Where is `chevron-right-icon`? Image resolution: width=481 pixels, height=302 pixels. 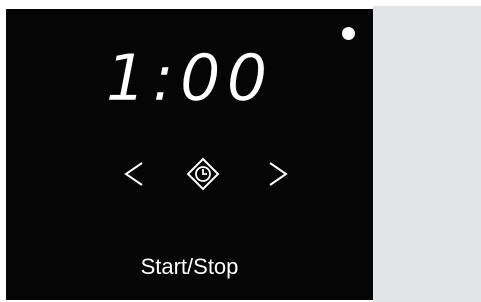 chevron-right-icon is located at coordinates (278, 174).